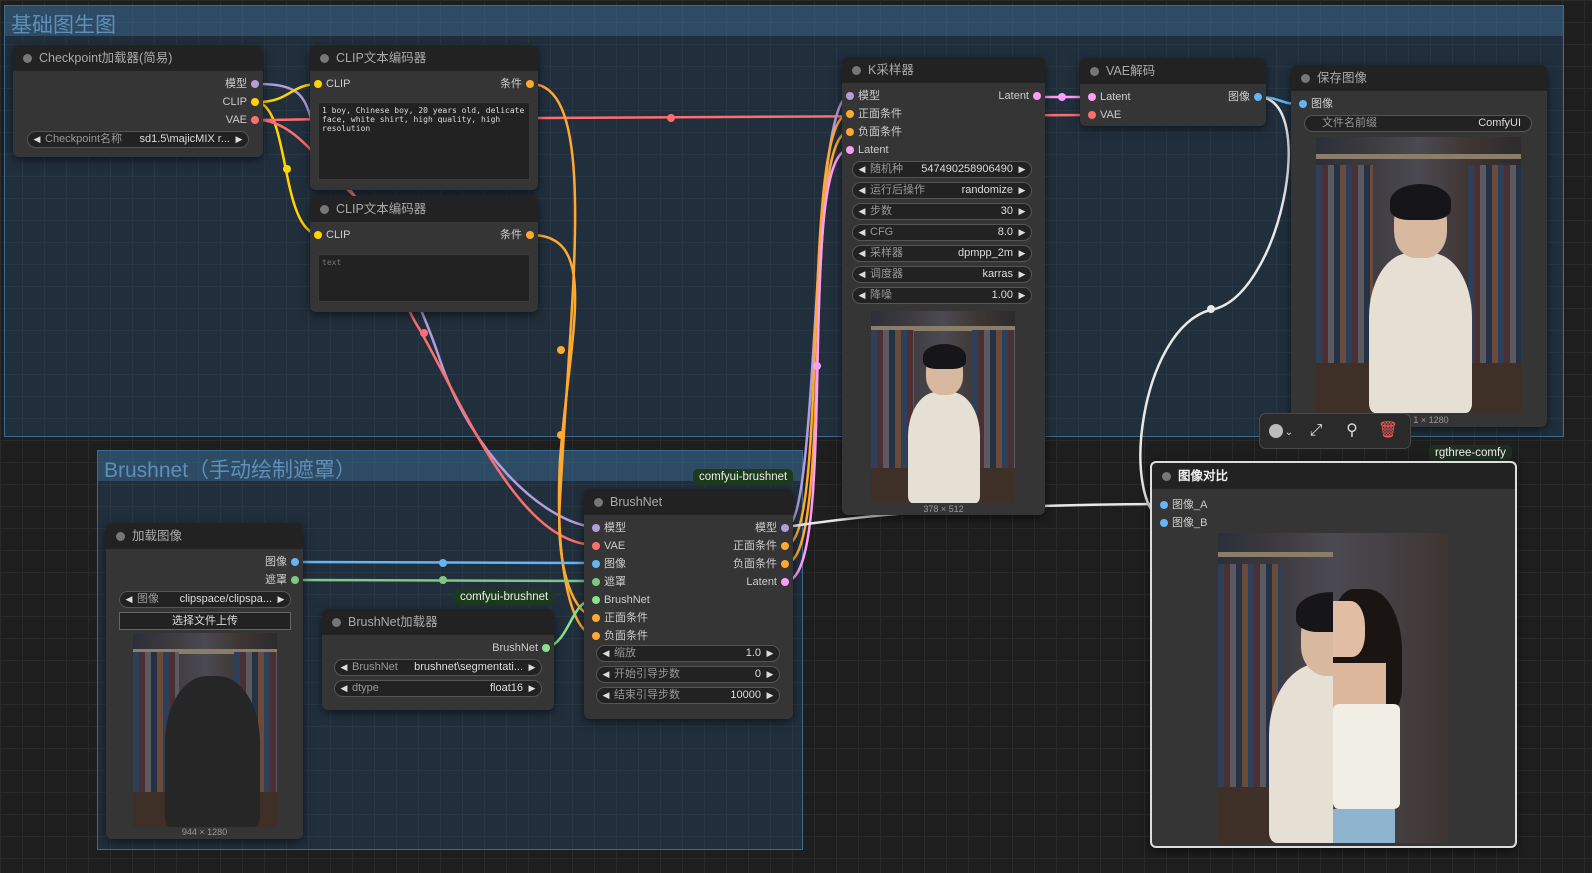  I want to click on start-at-widget: ◀ 开始引导步数 0 ▶, so click(688, 674).